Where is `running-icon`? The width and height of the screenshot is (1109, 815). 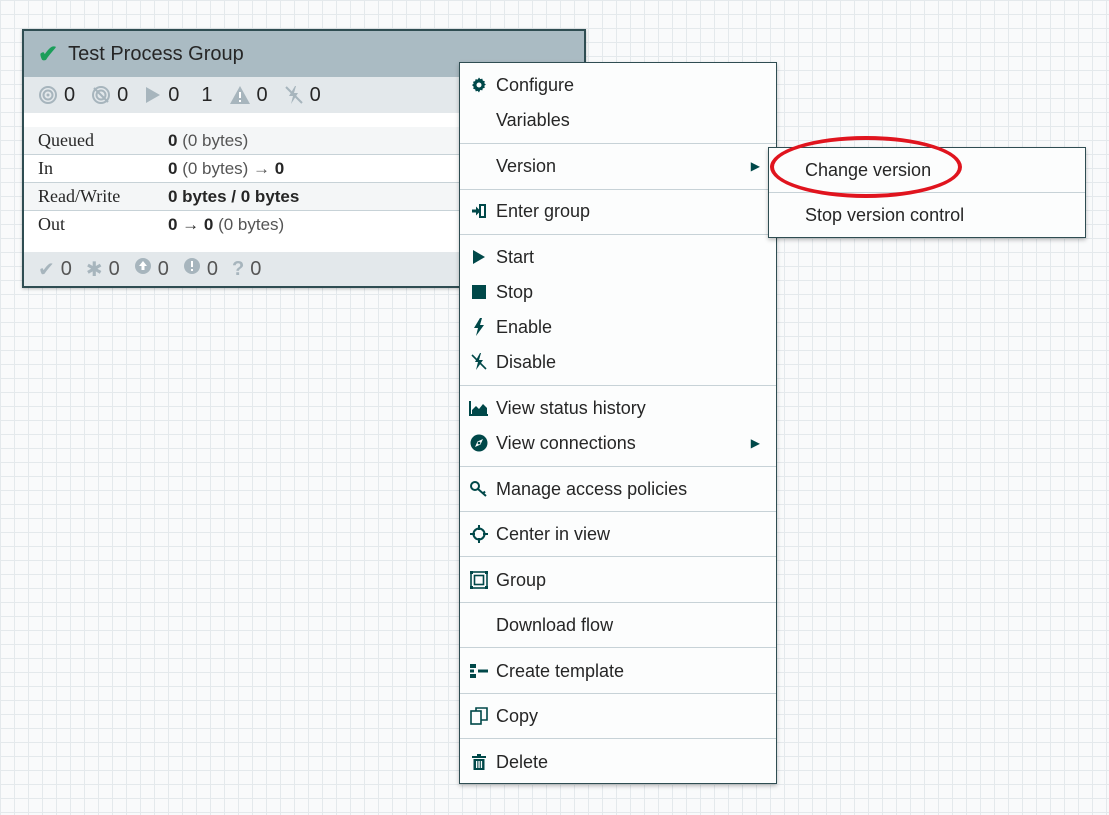
running-icon is located at coordinates (153, 95).